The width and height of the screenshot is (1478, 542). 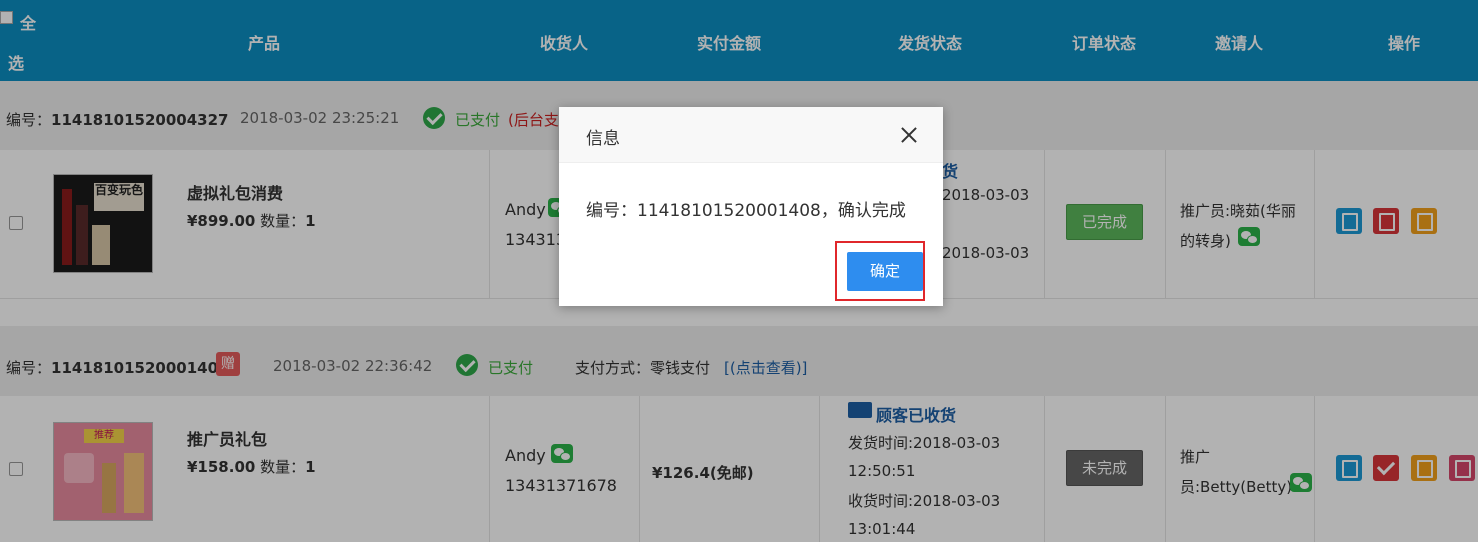 I want to click on close-icon, so click(x=909, y=135).